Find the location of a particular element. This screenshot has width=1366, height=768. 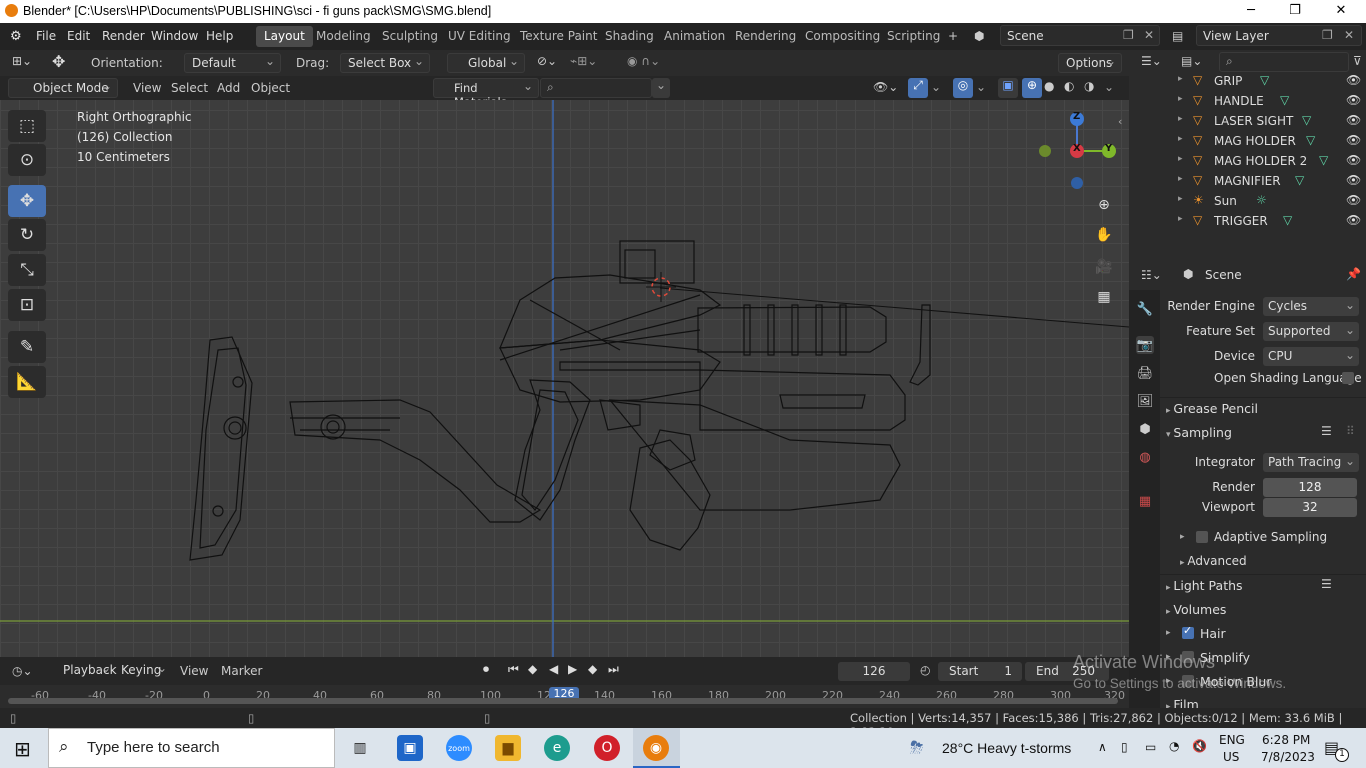

tab-shading: Shading is located at coordinates (629, 36).